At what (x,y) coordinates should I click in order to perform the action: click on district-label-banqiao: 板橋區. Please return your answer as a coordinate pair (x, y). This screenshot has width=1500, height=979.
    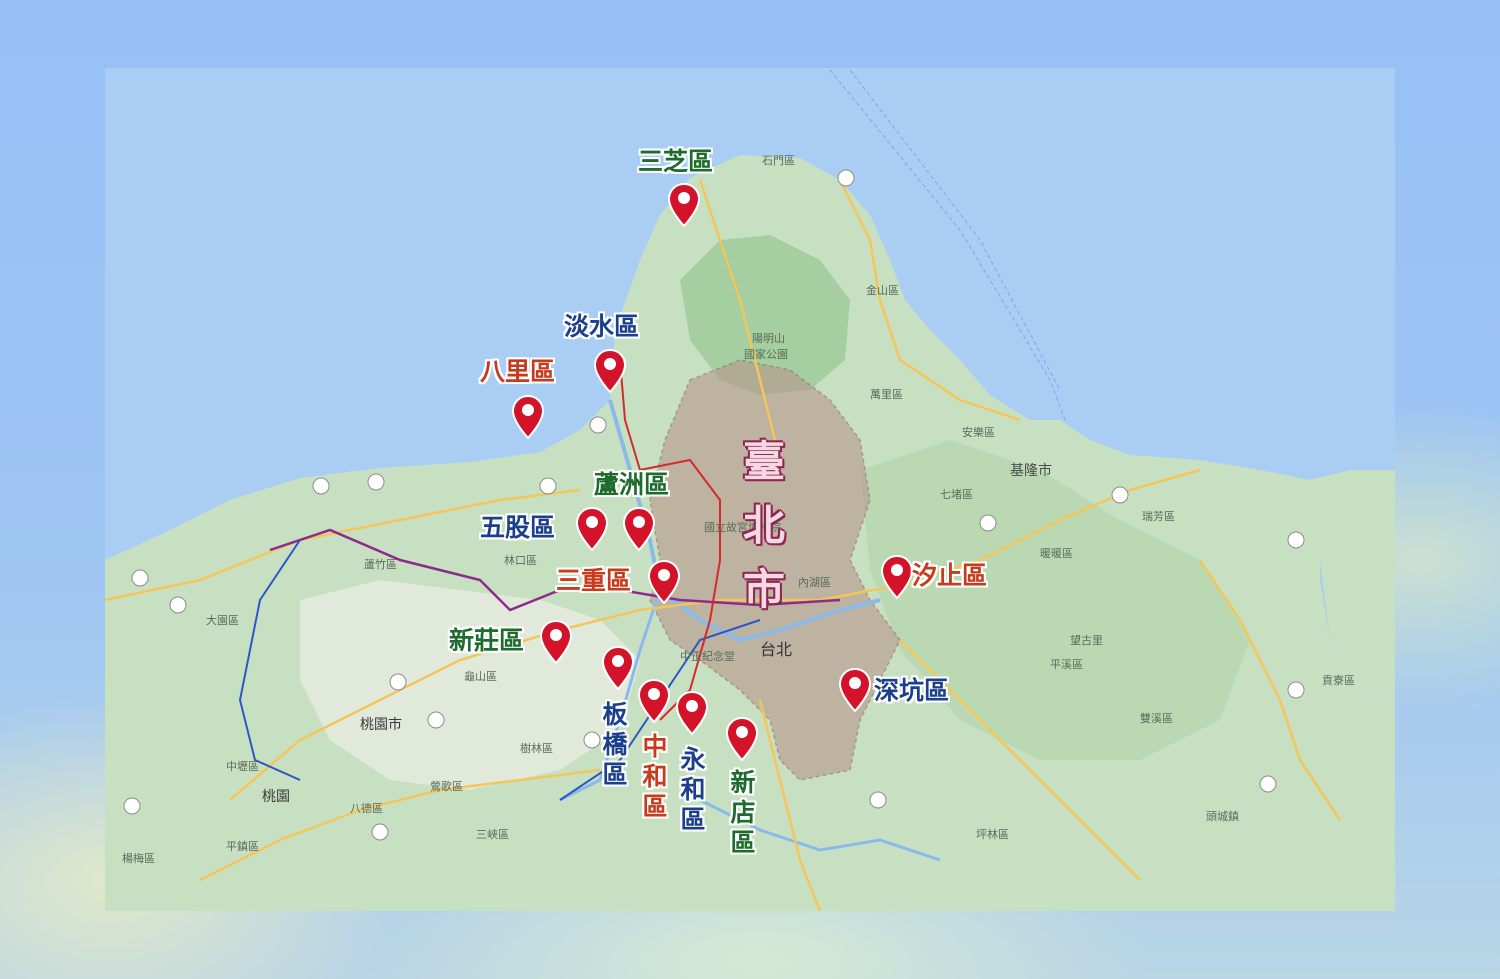
    Looking at the image, I should click on (615, 744).